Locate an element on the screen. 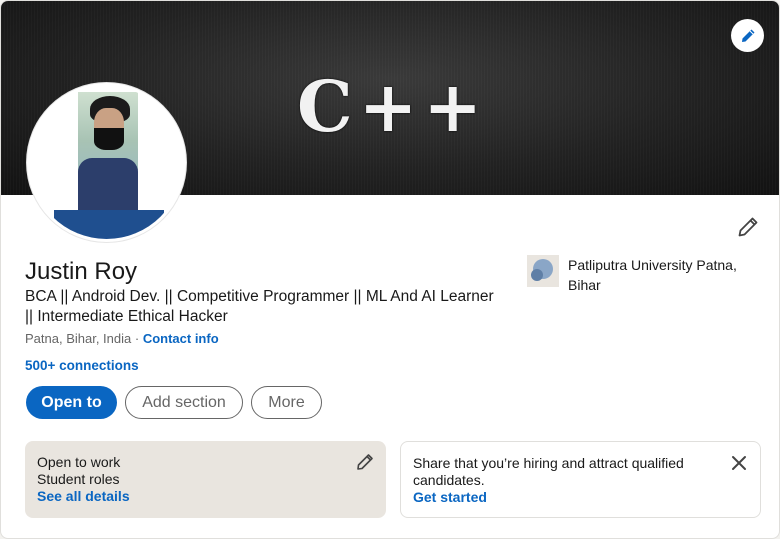  close-icon is located at coordinates (739, 463).